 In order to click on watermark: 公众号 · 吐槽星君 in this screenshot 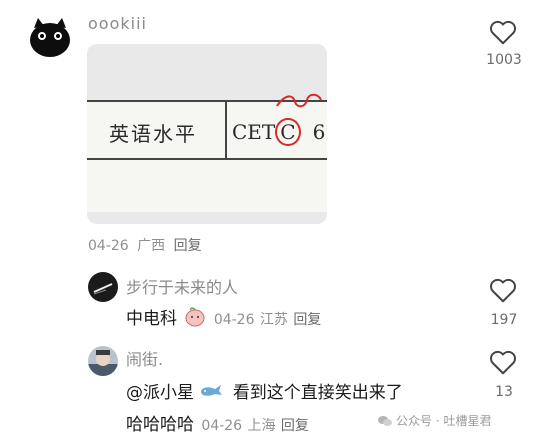, I will do `click(434, 420)`.